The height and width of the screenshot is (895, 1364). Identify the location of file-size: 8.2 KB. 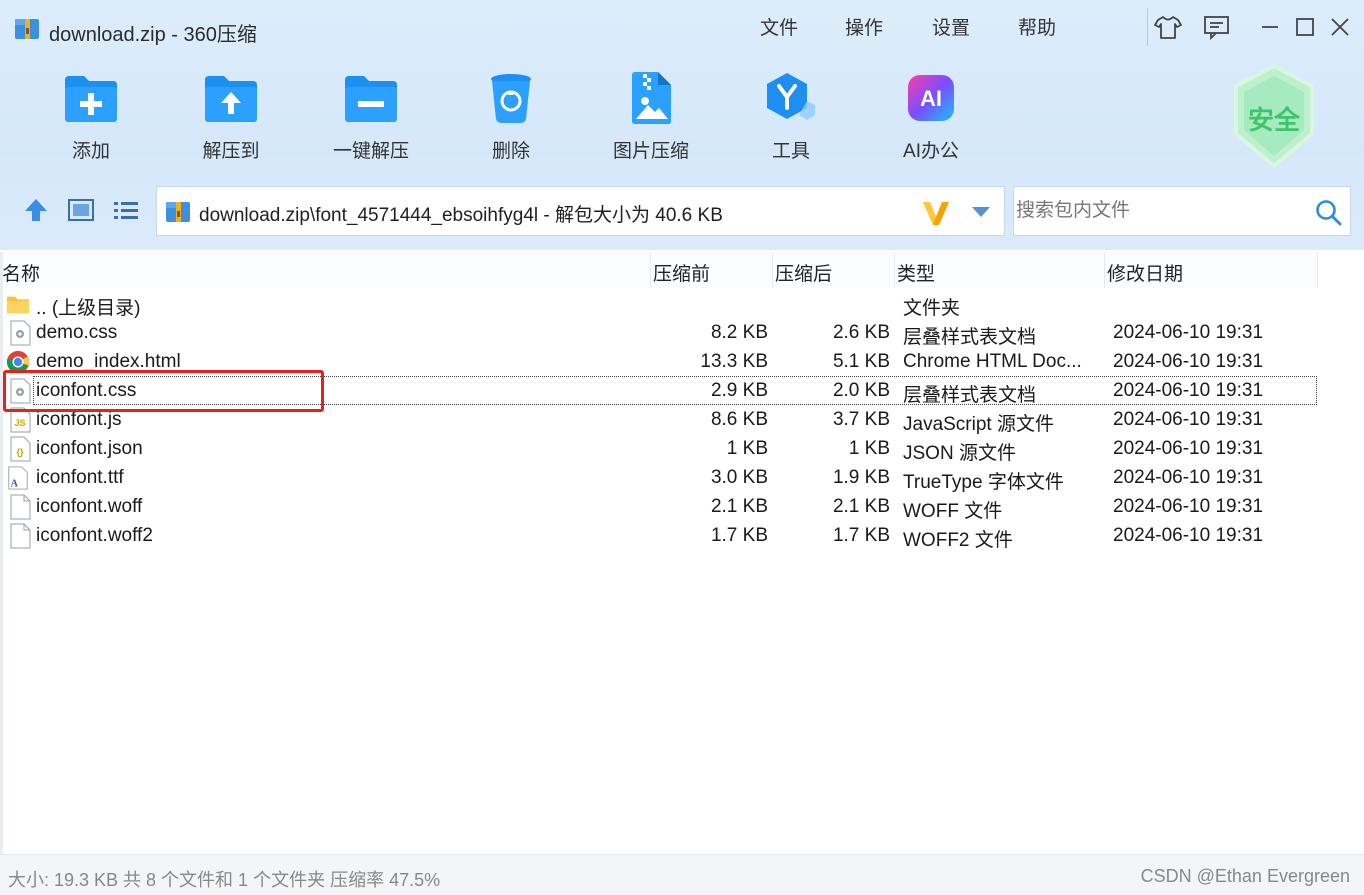
(739, 332).